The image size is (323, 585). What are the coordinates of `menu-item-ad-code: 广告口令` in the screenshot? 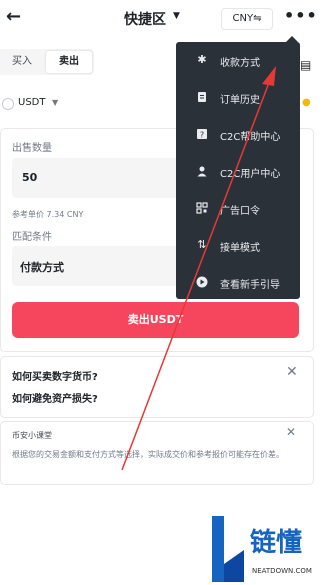 It's located at (238, 209).